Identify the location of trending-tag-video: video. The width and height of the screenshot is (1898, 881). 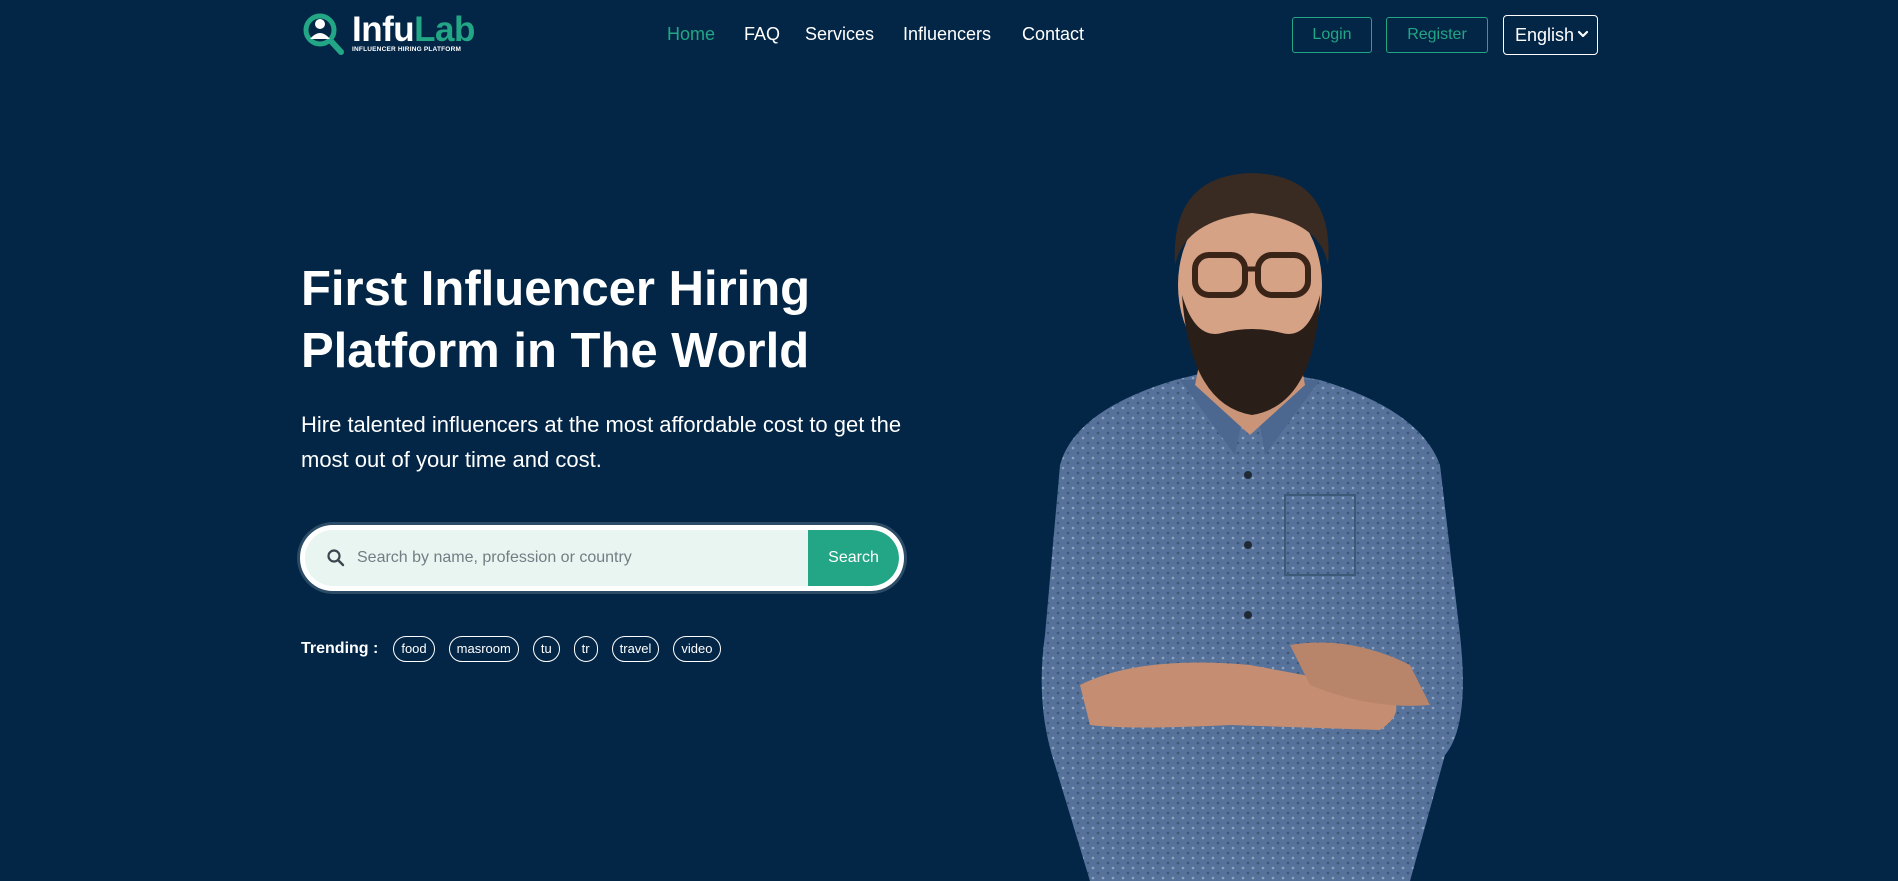
(697, 649).